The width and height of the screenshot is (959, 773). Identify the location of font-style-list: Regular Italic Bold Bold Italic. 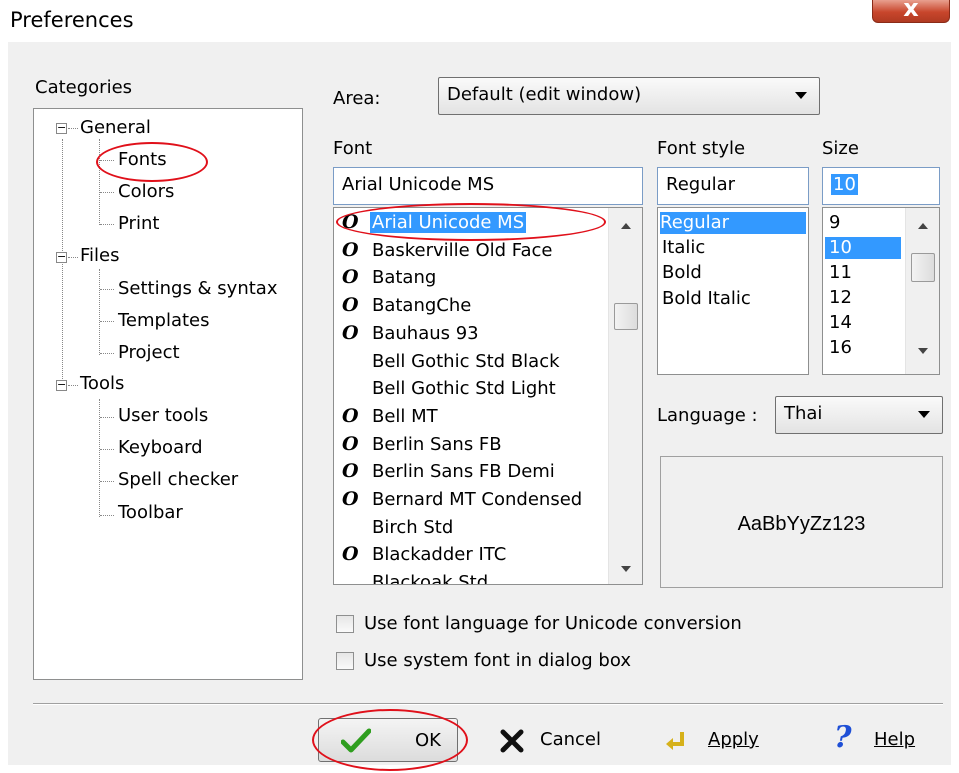
(733, 291).